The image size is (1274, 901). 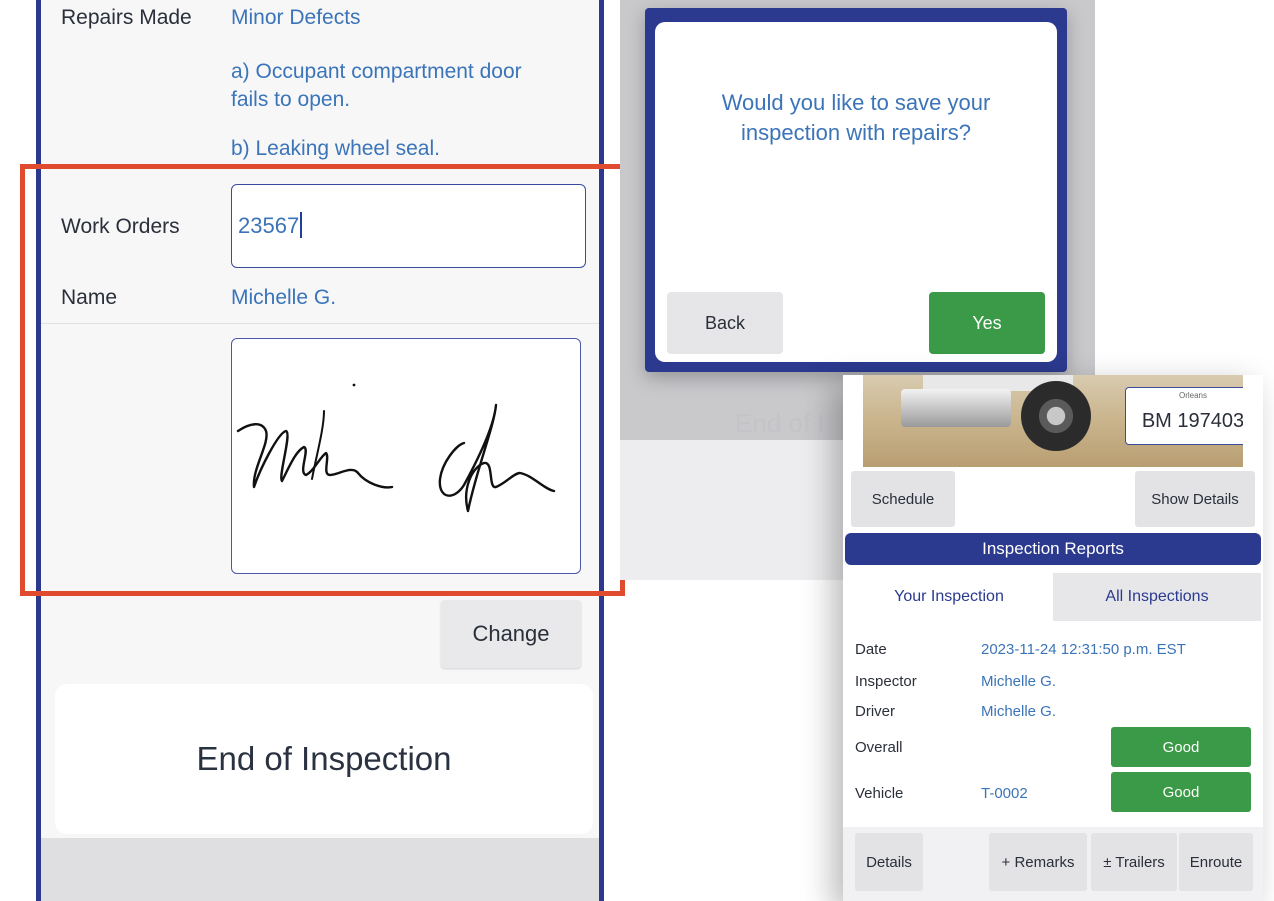 I want to click on plate-number: BM 197403, so click(x=1192, y=421).